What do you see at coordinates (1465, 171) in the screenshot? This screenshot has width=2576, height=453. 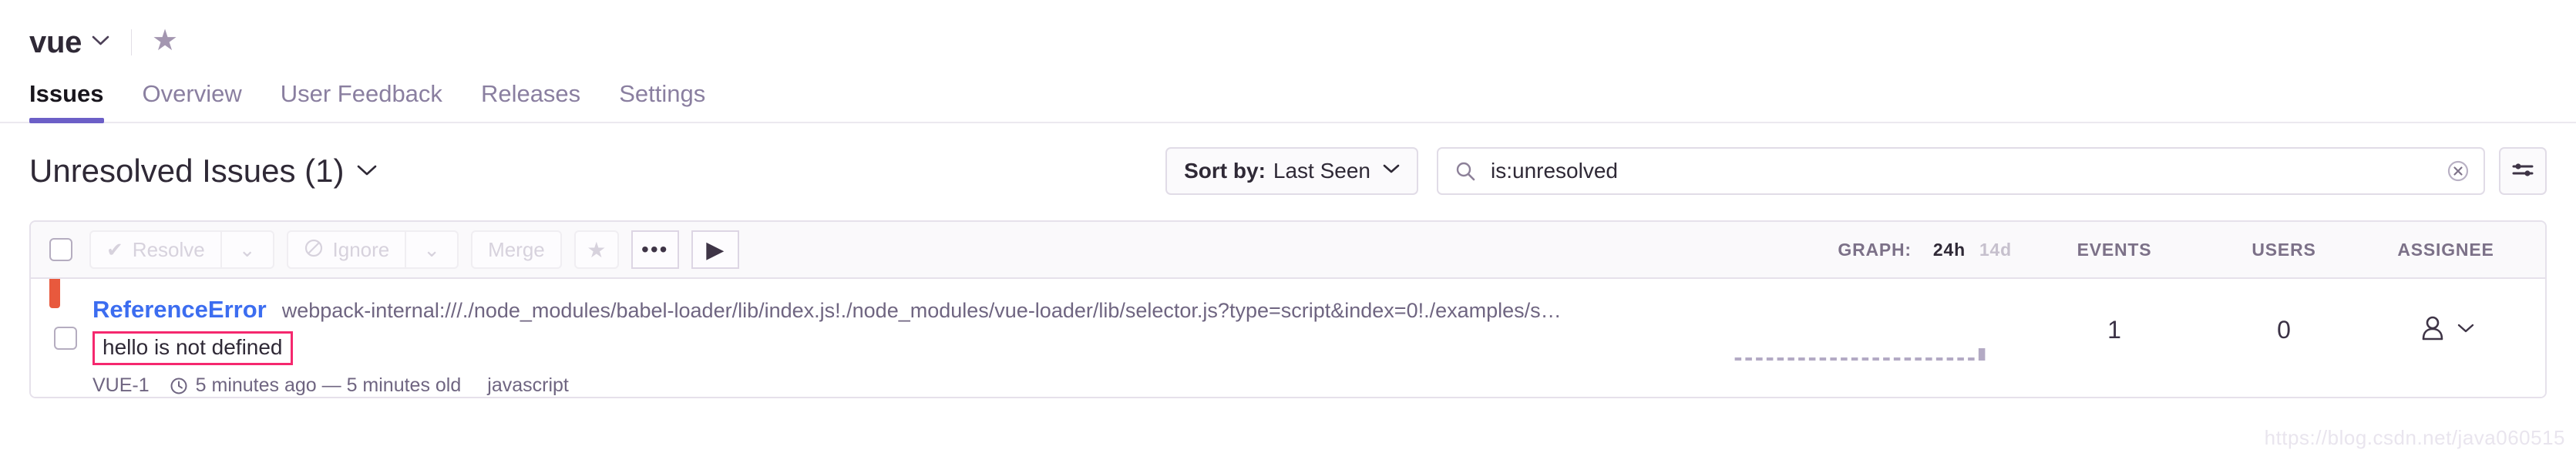 I see `search-icon` at bounding box center [1465, 171].